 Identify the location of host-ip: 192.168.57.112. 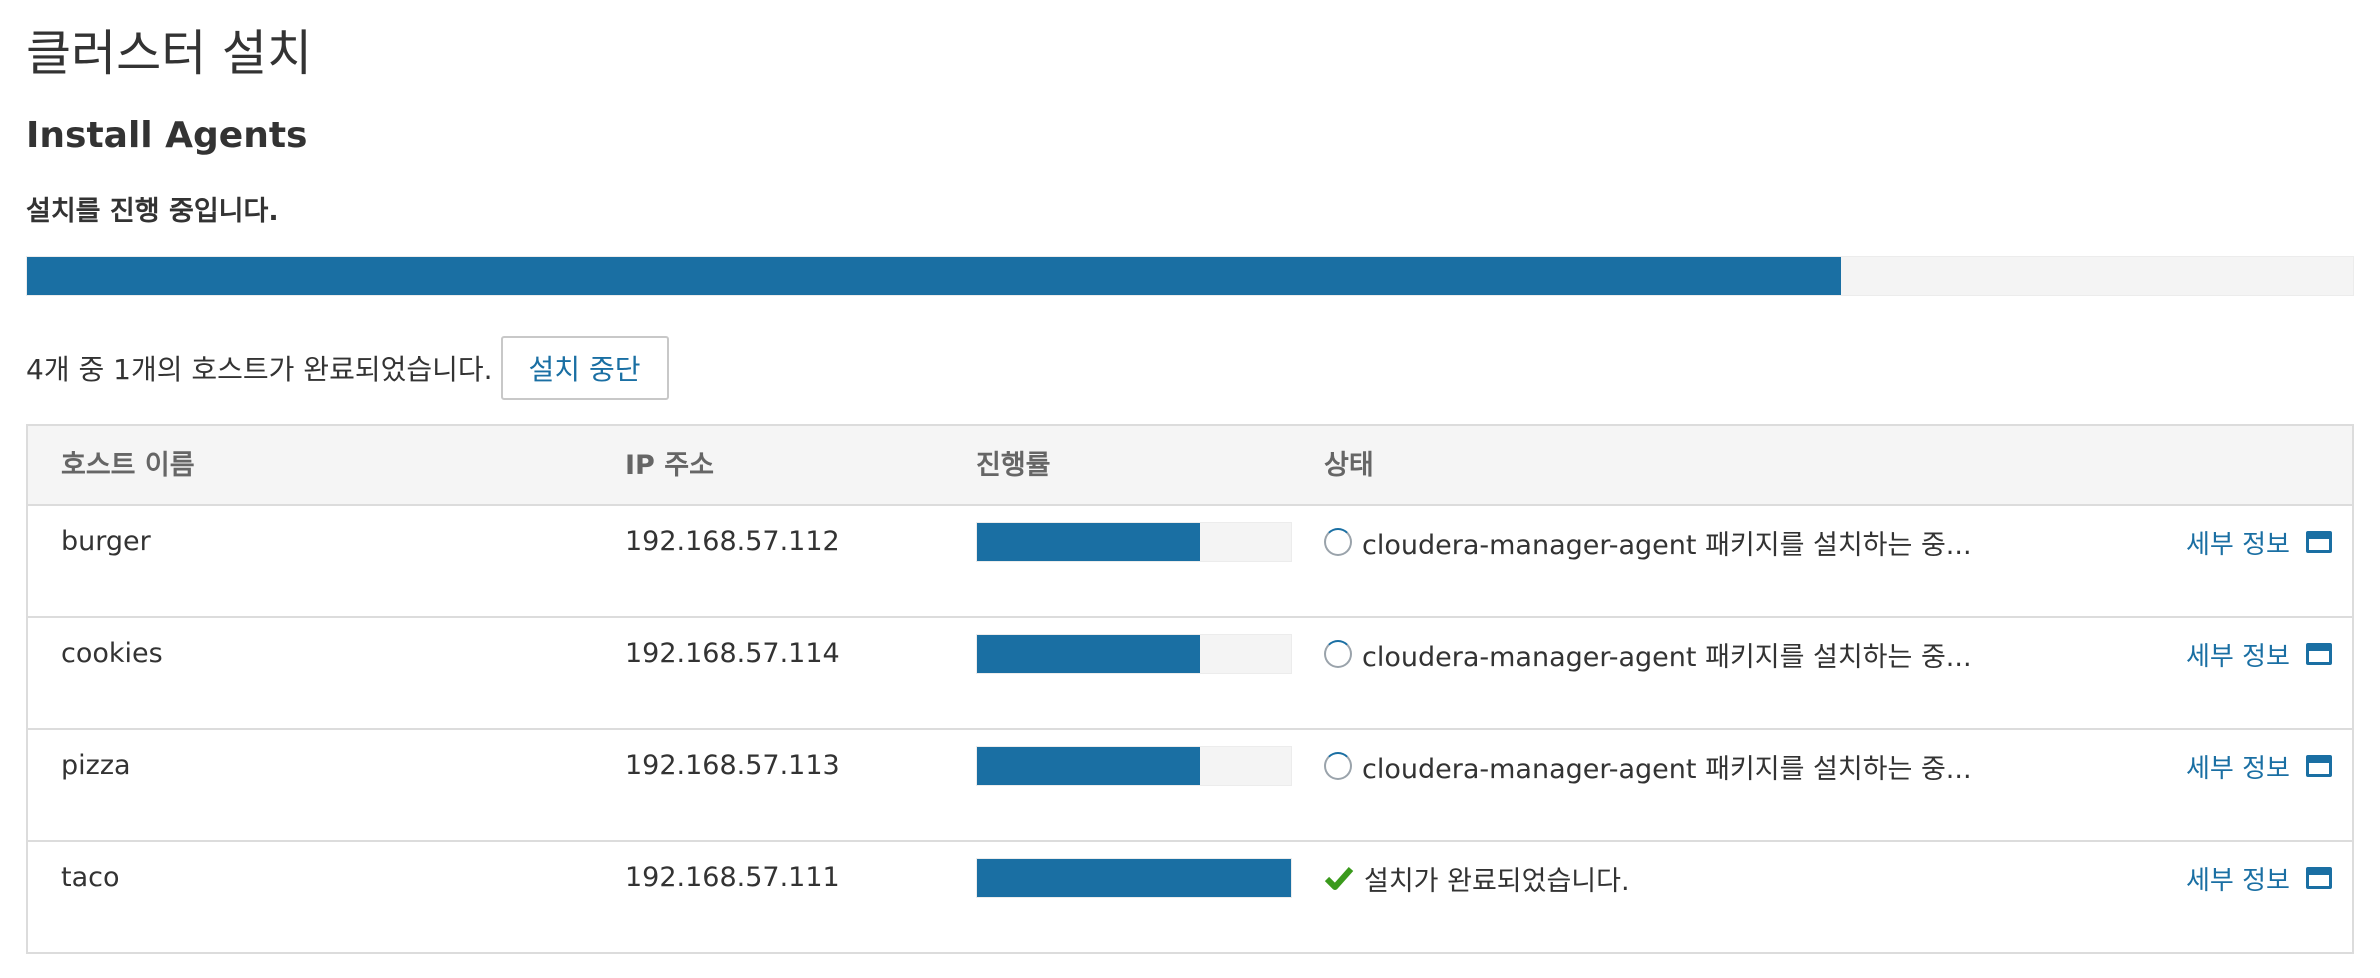
(732, 541).